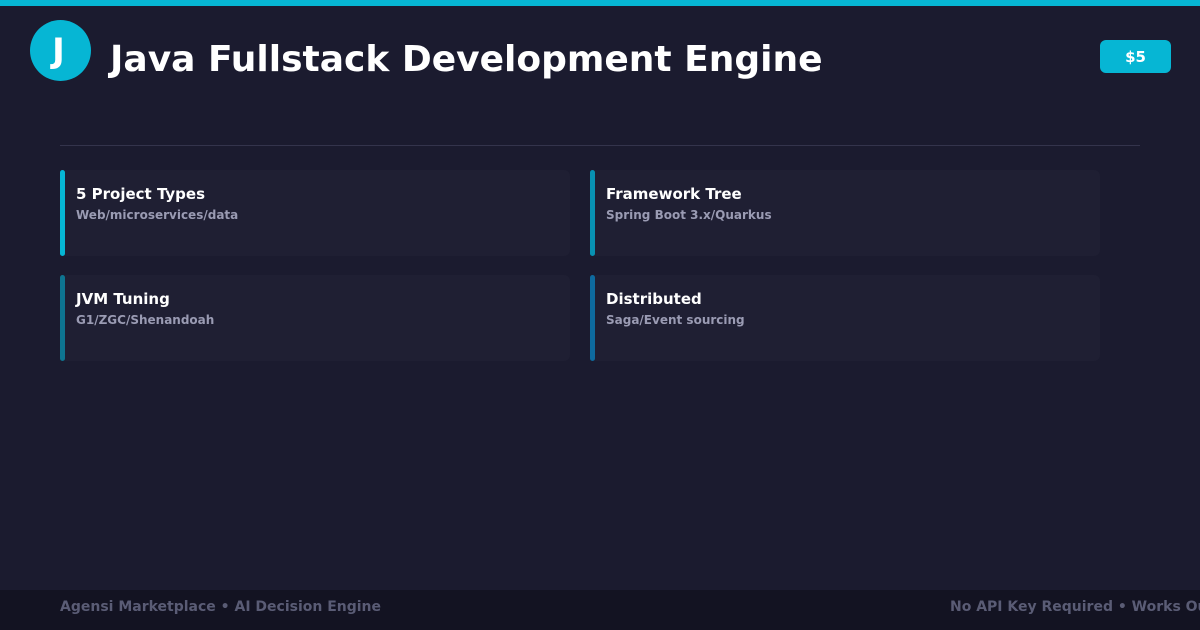  What do you see at coordinates (1075, 607) in the screenshot?
I see `footer-right-text: No API Key Required • Works Ou` at bounding box center [1075, 607].